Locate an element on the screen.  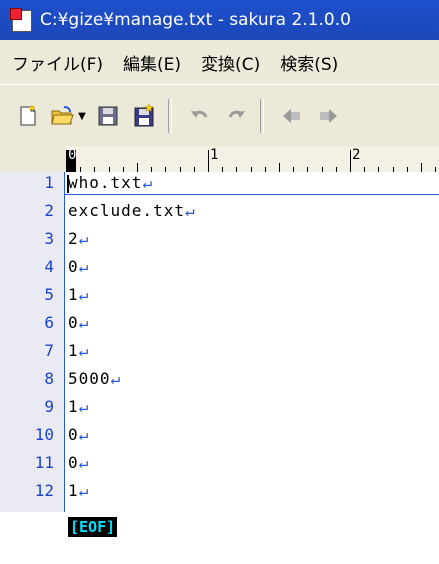
line-number: 8 is located at coordinates (49, 378).